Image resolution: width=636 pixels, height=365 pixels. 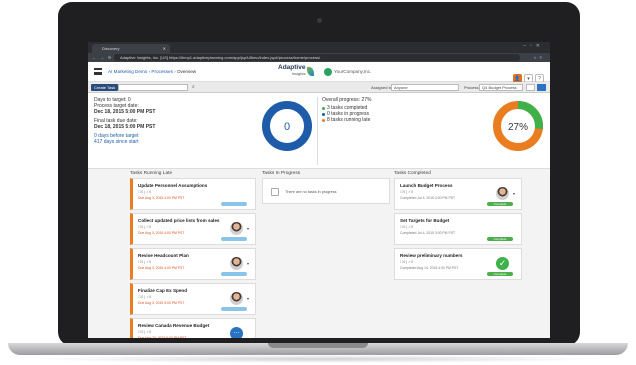 I want to click on target-summary: Days to target: 0 Process target date, so click(x=124, y=121).